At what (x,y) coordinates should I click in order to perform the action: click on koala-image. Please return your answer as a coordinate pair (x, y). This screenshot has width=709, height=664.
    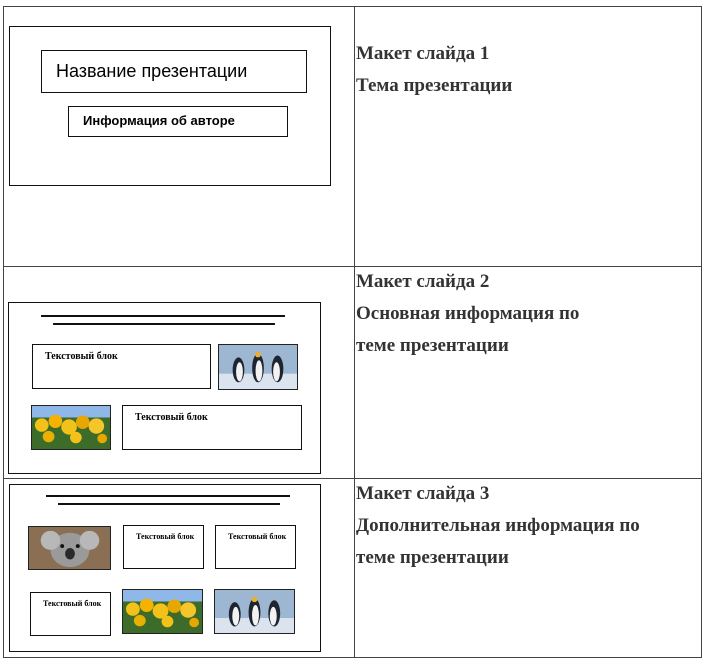
    Looking at the image, I should click on (69, 548).